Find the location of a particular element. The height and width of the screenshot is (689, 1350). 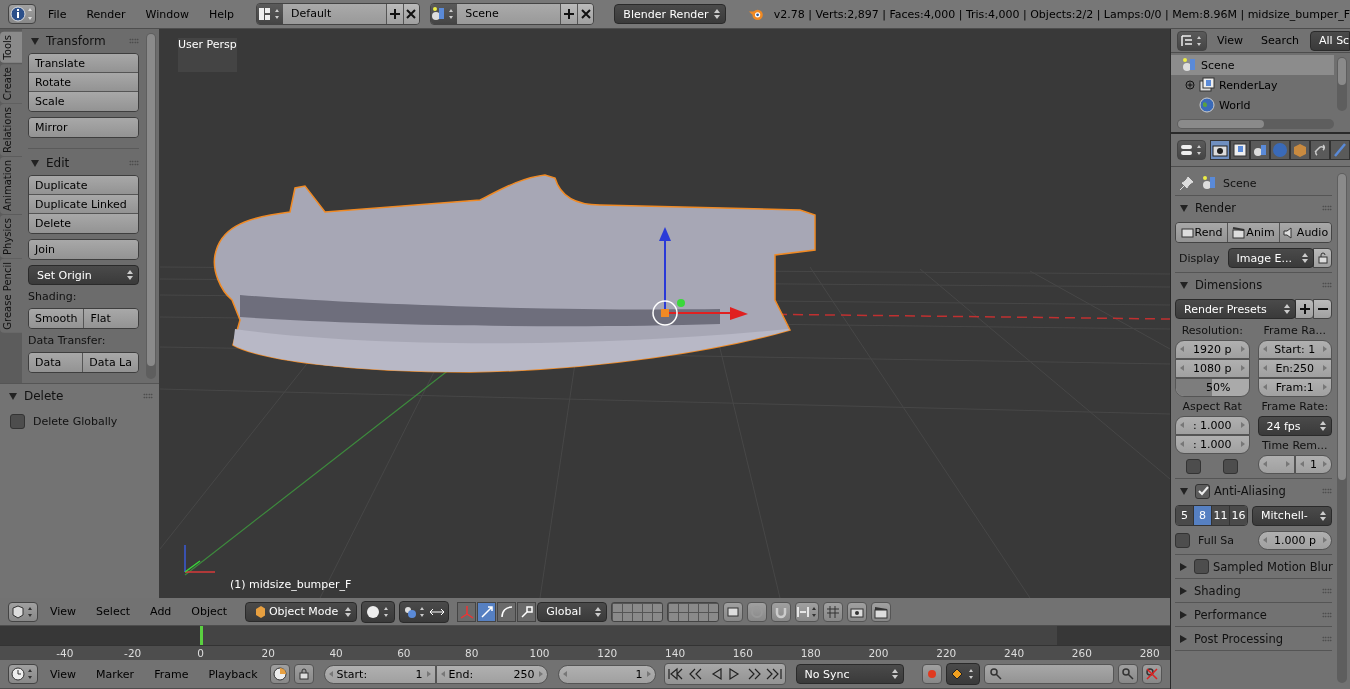

sample-count-option: 5 is located at coordinates (1185, 515).